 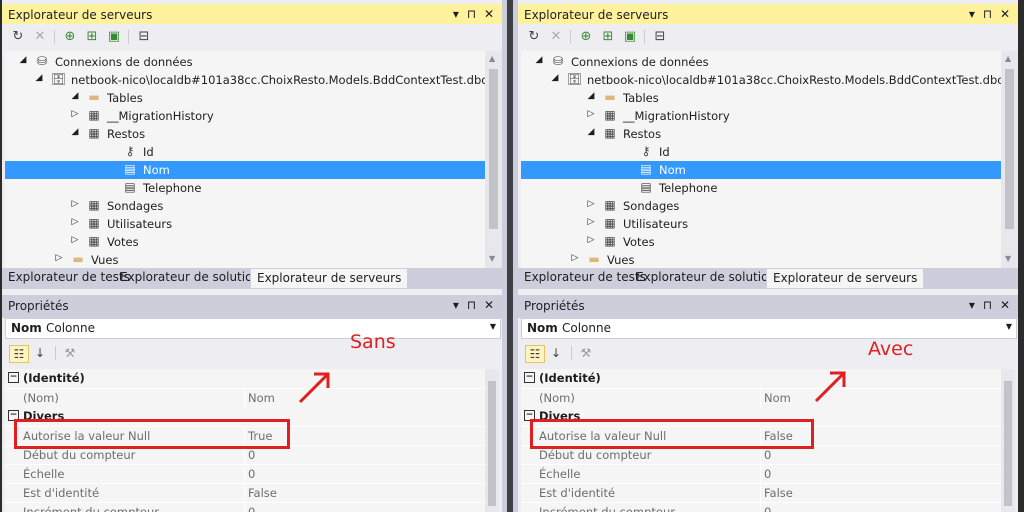 I want to click on property-value: False, so click(x=262, y=493).